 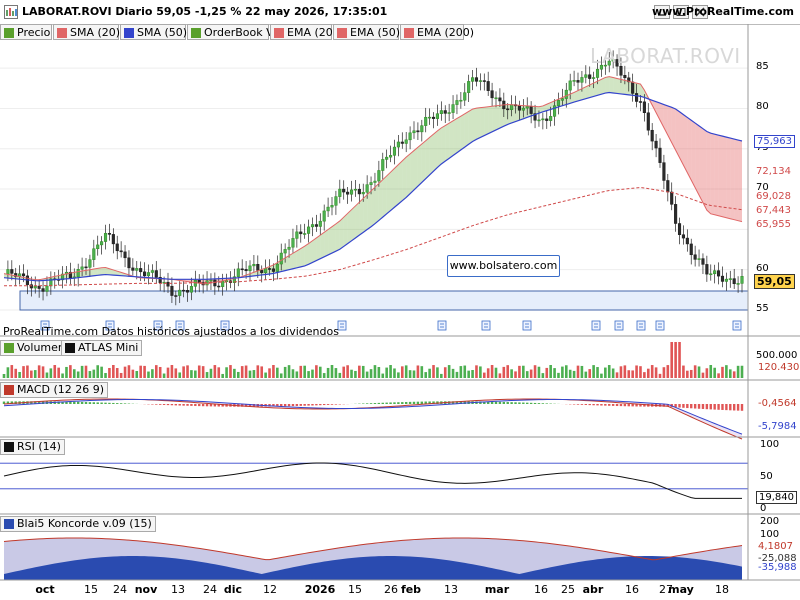 What do you see at coordinates (34, 348) in the screenshot?
I see `volume-legend: Volumen` at bounding box center [34, 348].